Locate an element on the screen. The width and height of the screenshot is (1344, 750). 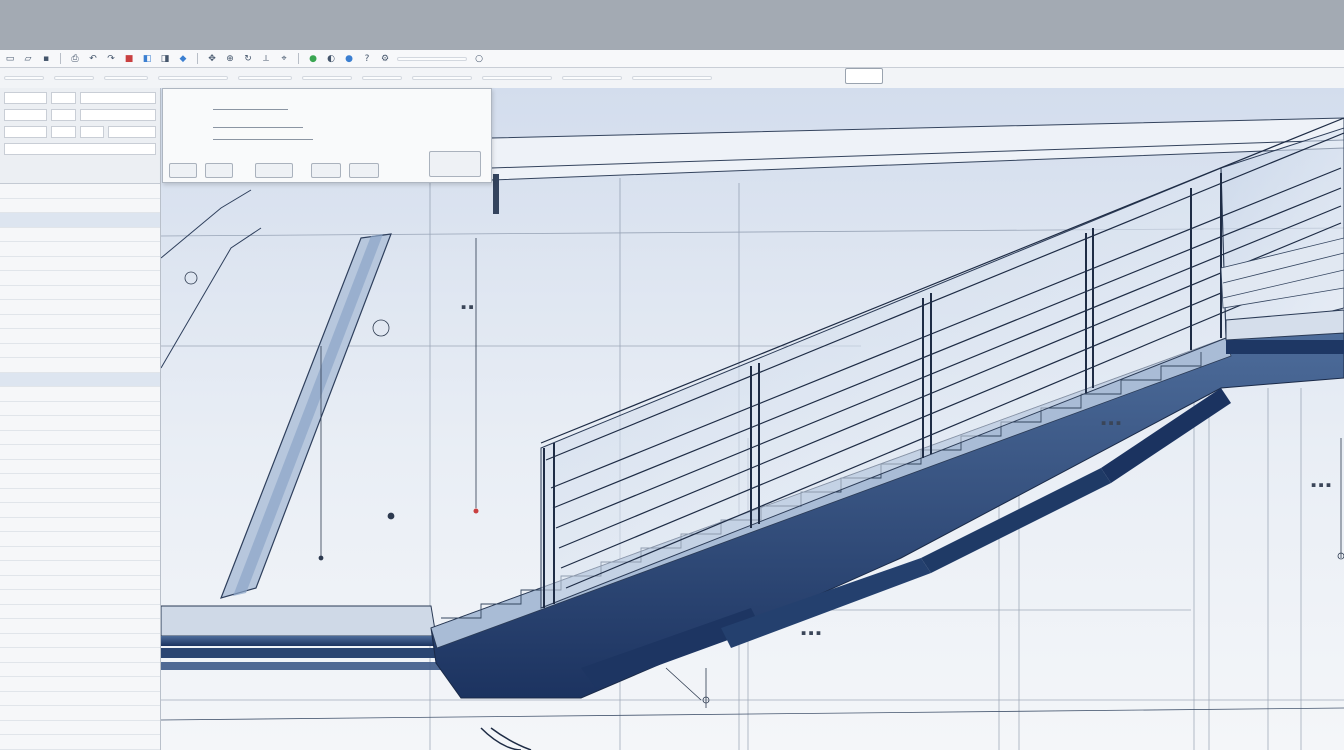
snap-icon: ⌖ is located at coordinates (284, 59).